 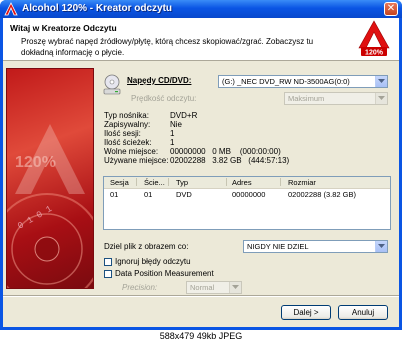 I want to click on column-header-size: Rozmiar, so click(x=302, y=182).